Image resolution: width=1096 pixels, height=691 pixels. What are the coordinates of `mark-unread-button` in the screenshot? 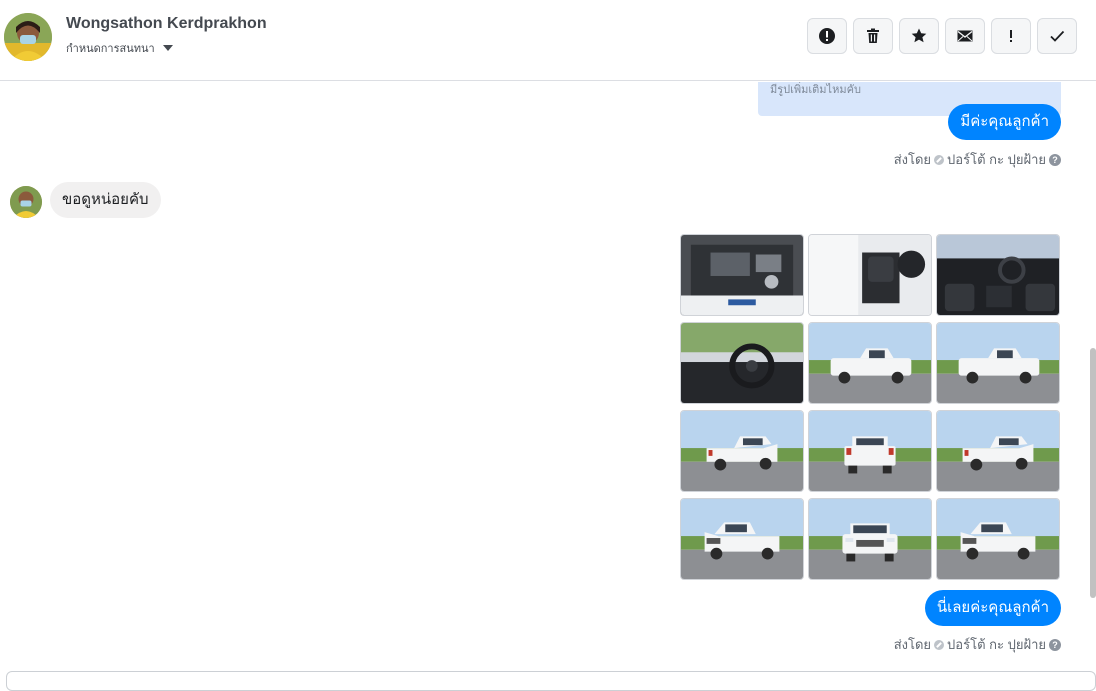 It's located at (965, 36).